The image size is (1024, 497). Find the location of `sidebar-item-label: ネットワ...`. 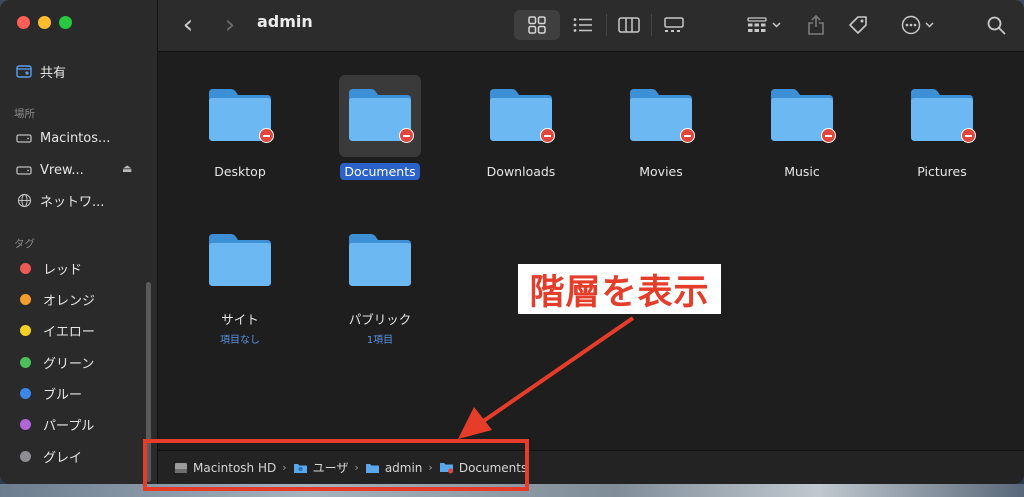

sidebar-item-label: ネットワ... is located at coordinates (72, 202).